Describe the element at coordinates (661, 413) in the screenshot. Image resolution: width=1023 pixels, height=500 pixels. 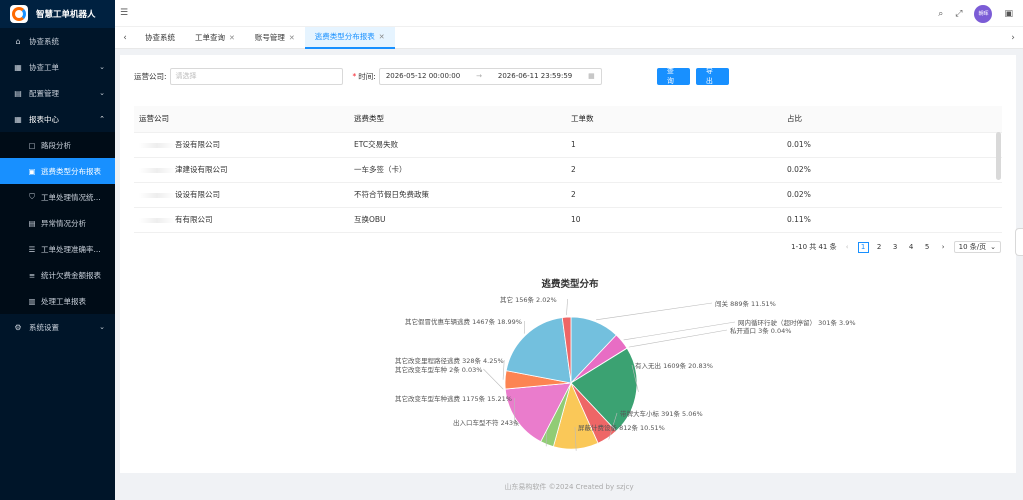
I see `pie-slice-label: 带牌大车小标 391条 5.06%` at that location.